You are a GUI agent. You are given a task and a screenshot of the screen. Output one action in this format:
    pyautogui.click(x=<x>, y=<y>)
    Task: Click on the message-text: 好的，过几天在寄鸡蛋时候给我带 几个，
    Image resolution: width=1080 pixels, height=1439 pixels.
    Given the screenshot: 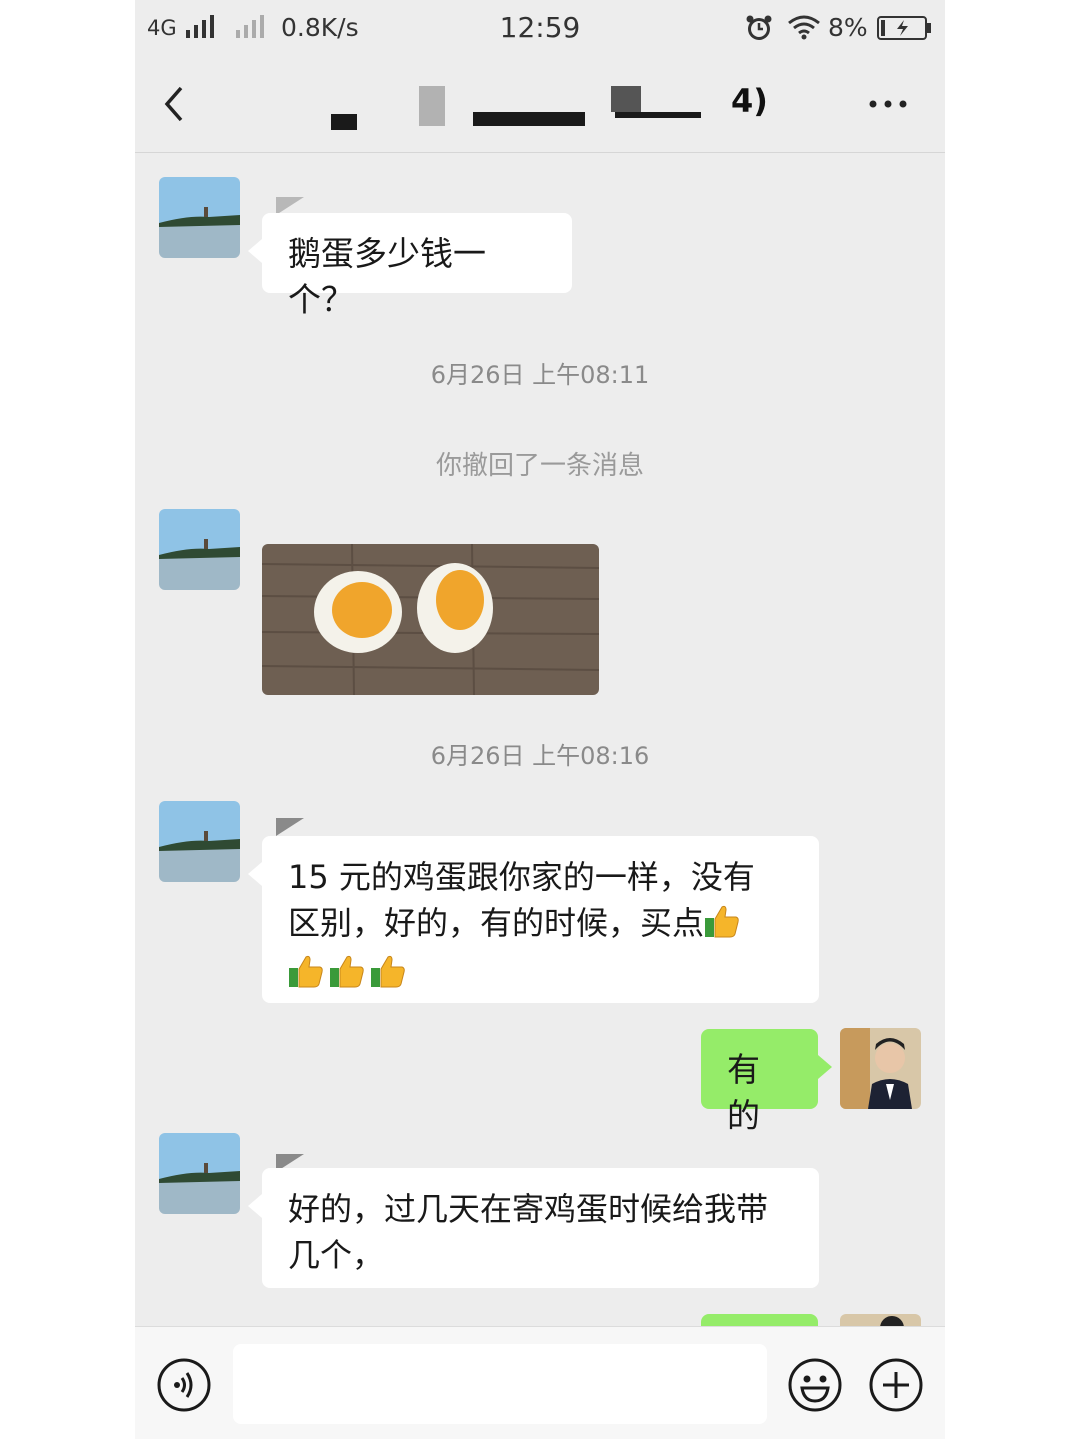 What is the action you would take?
    pyautogui.click(x=528, y=1232)
    